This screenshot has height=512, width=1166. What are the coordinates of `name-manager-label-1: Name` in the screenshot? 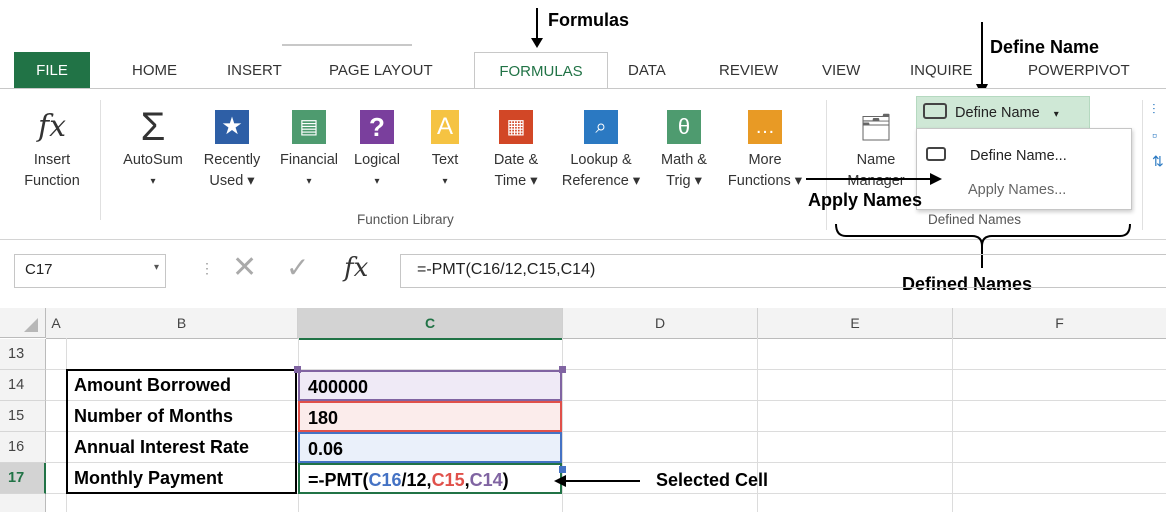 It's located at (876, 160).